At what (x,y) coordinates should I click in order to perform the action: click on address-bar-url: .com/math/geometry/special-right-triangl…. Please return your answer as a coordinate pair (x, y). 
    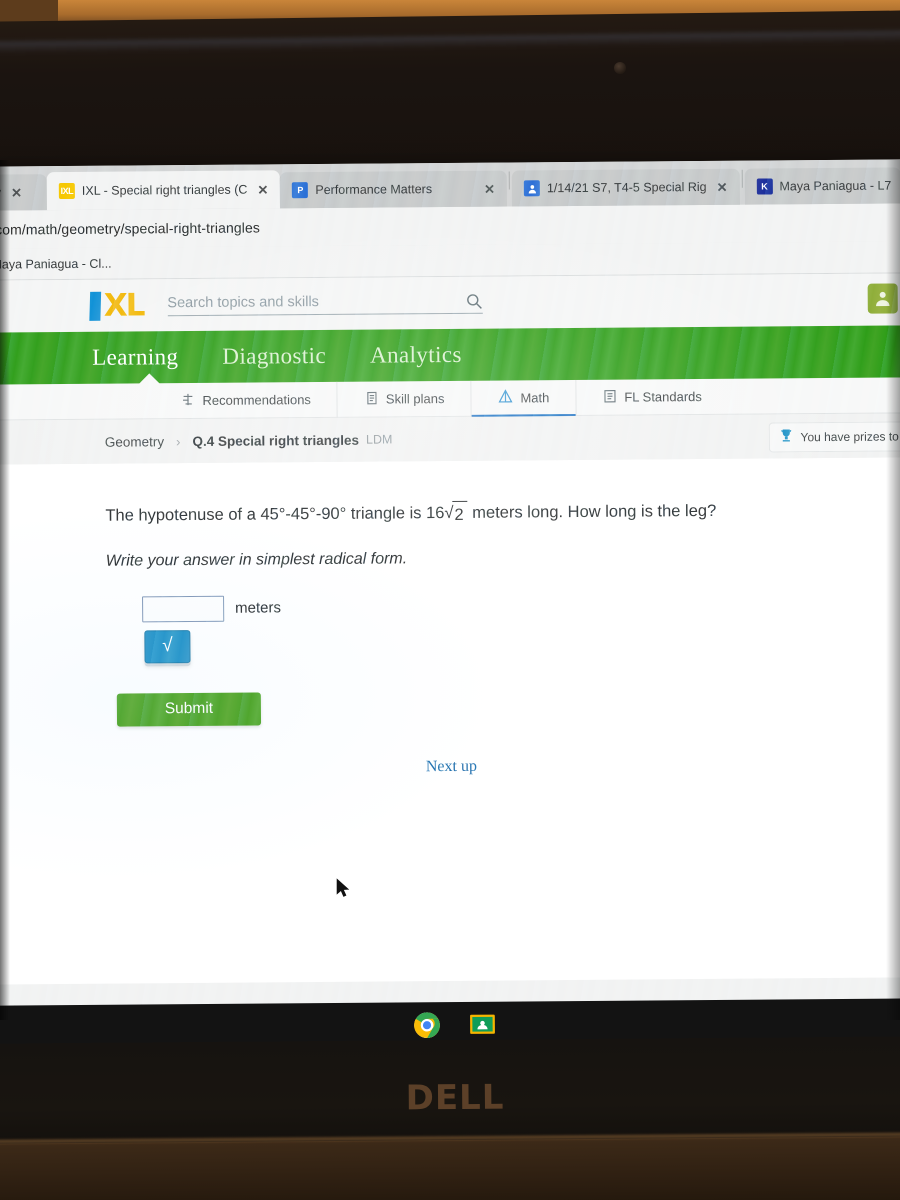
    Looking at the image, I should click on (130, 228).